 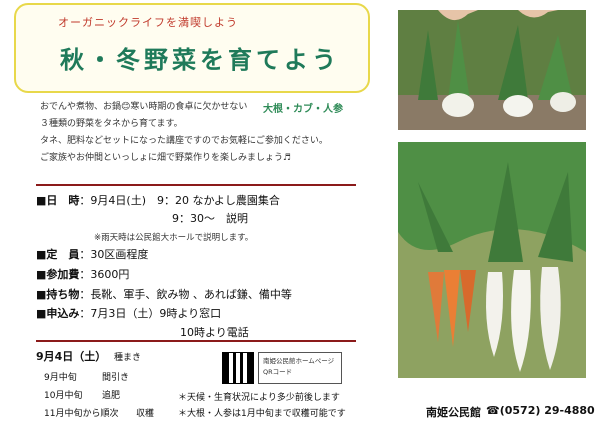 What do you see at coordinates (58, 294) in the screenshot?
I see `items-label: ■持ち物` at bounding box center [58, 294].